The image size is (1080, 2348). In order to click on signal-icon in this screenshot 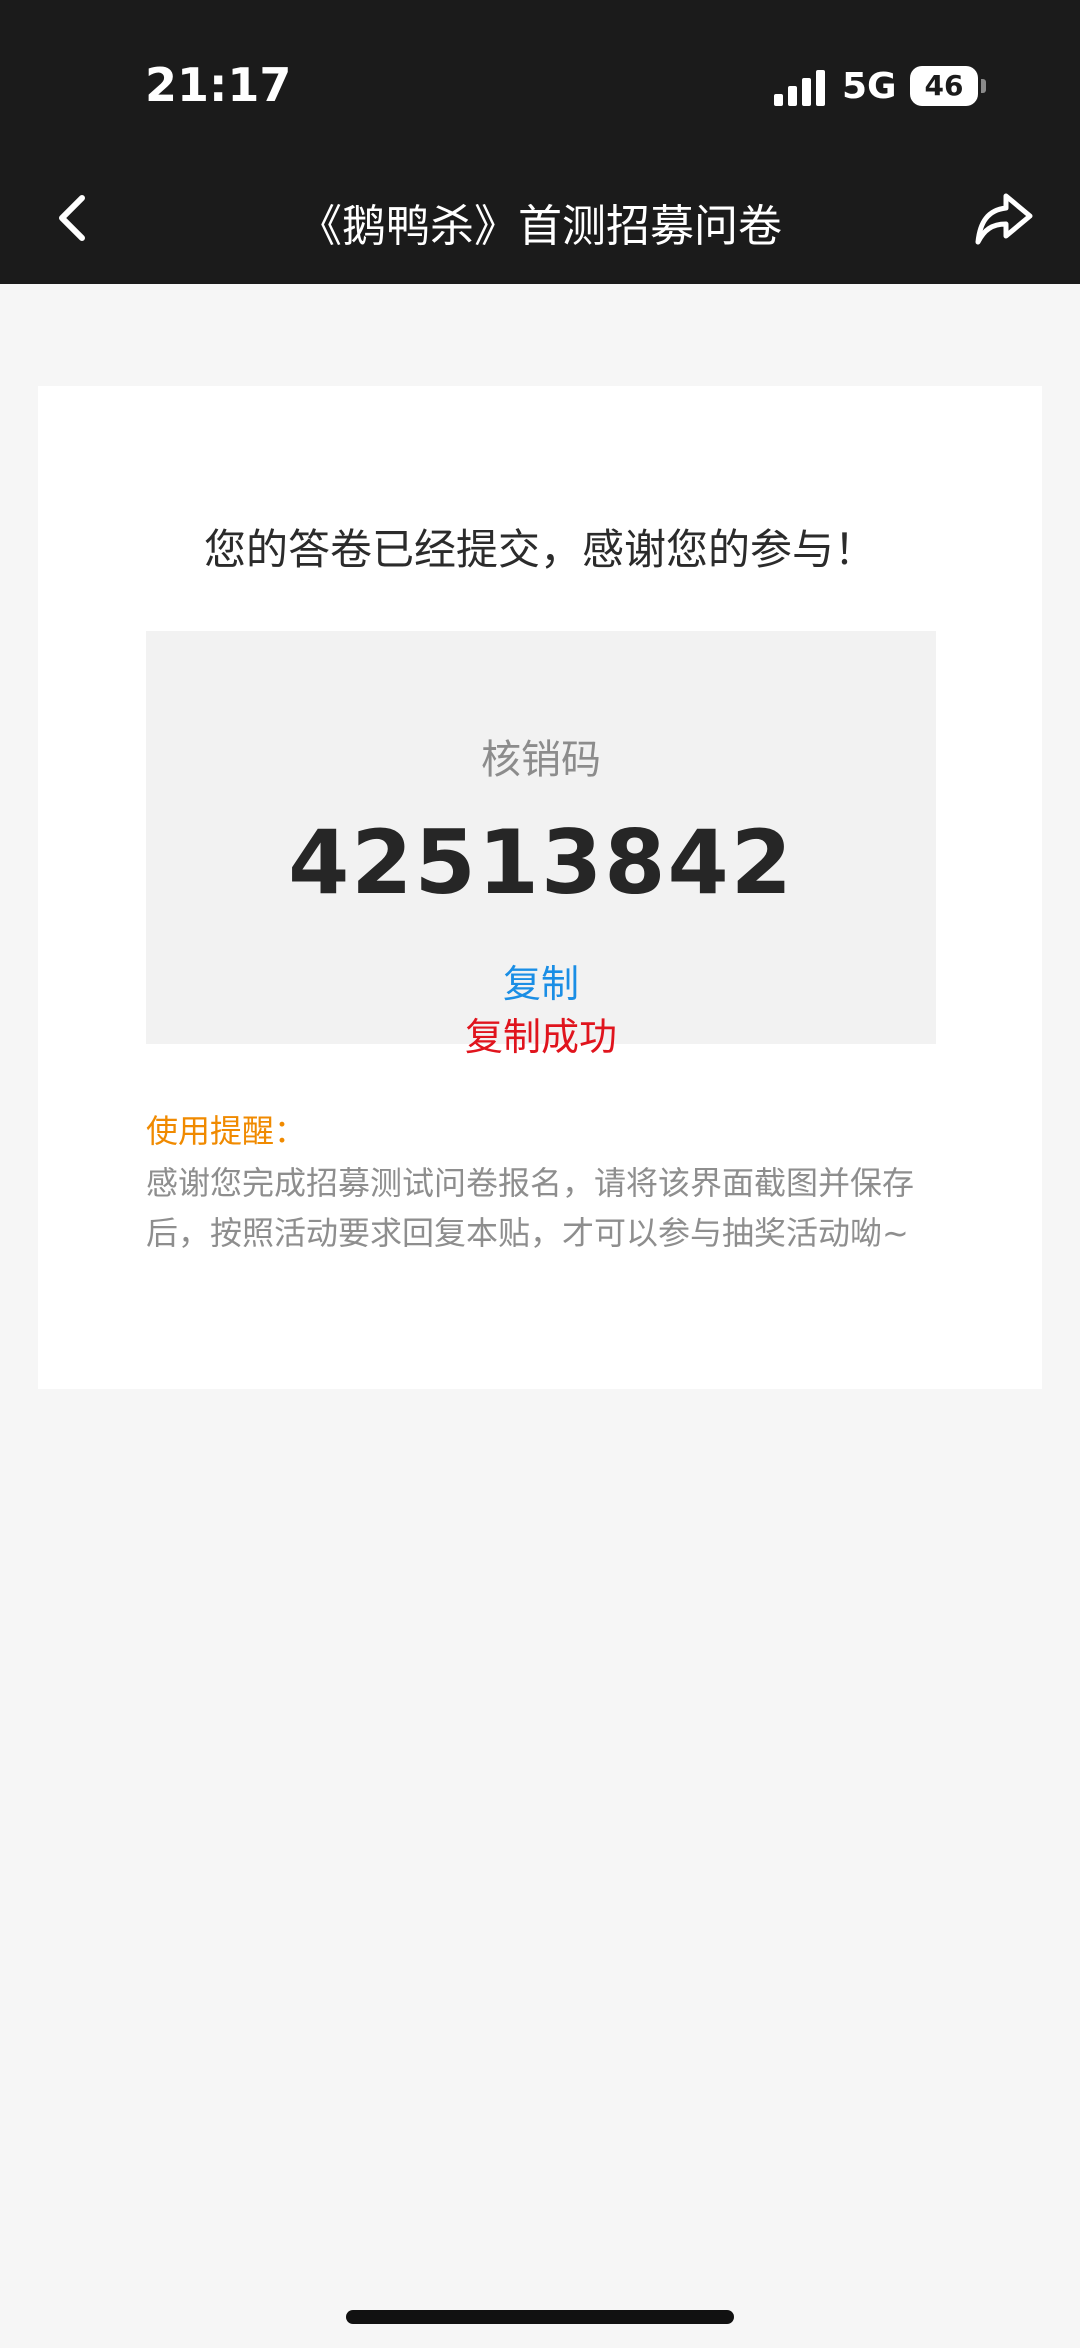, I will do `click(800, 88)`.